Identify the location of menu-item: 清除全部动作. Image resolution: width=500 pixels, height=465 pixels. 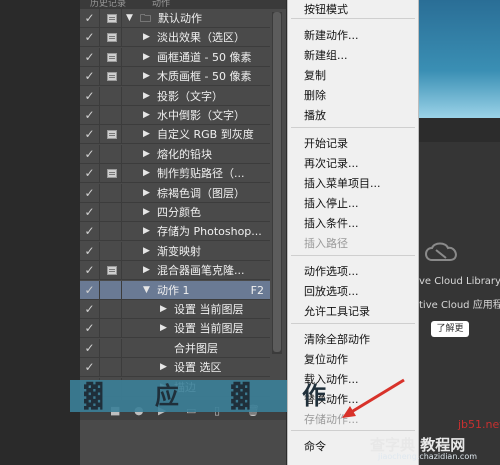
(337, 339).